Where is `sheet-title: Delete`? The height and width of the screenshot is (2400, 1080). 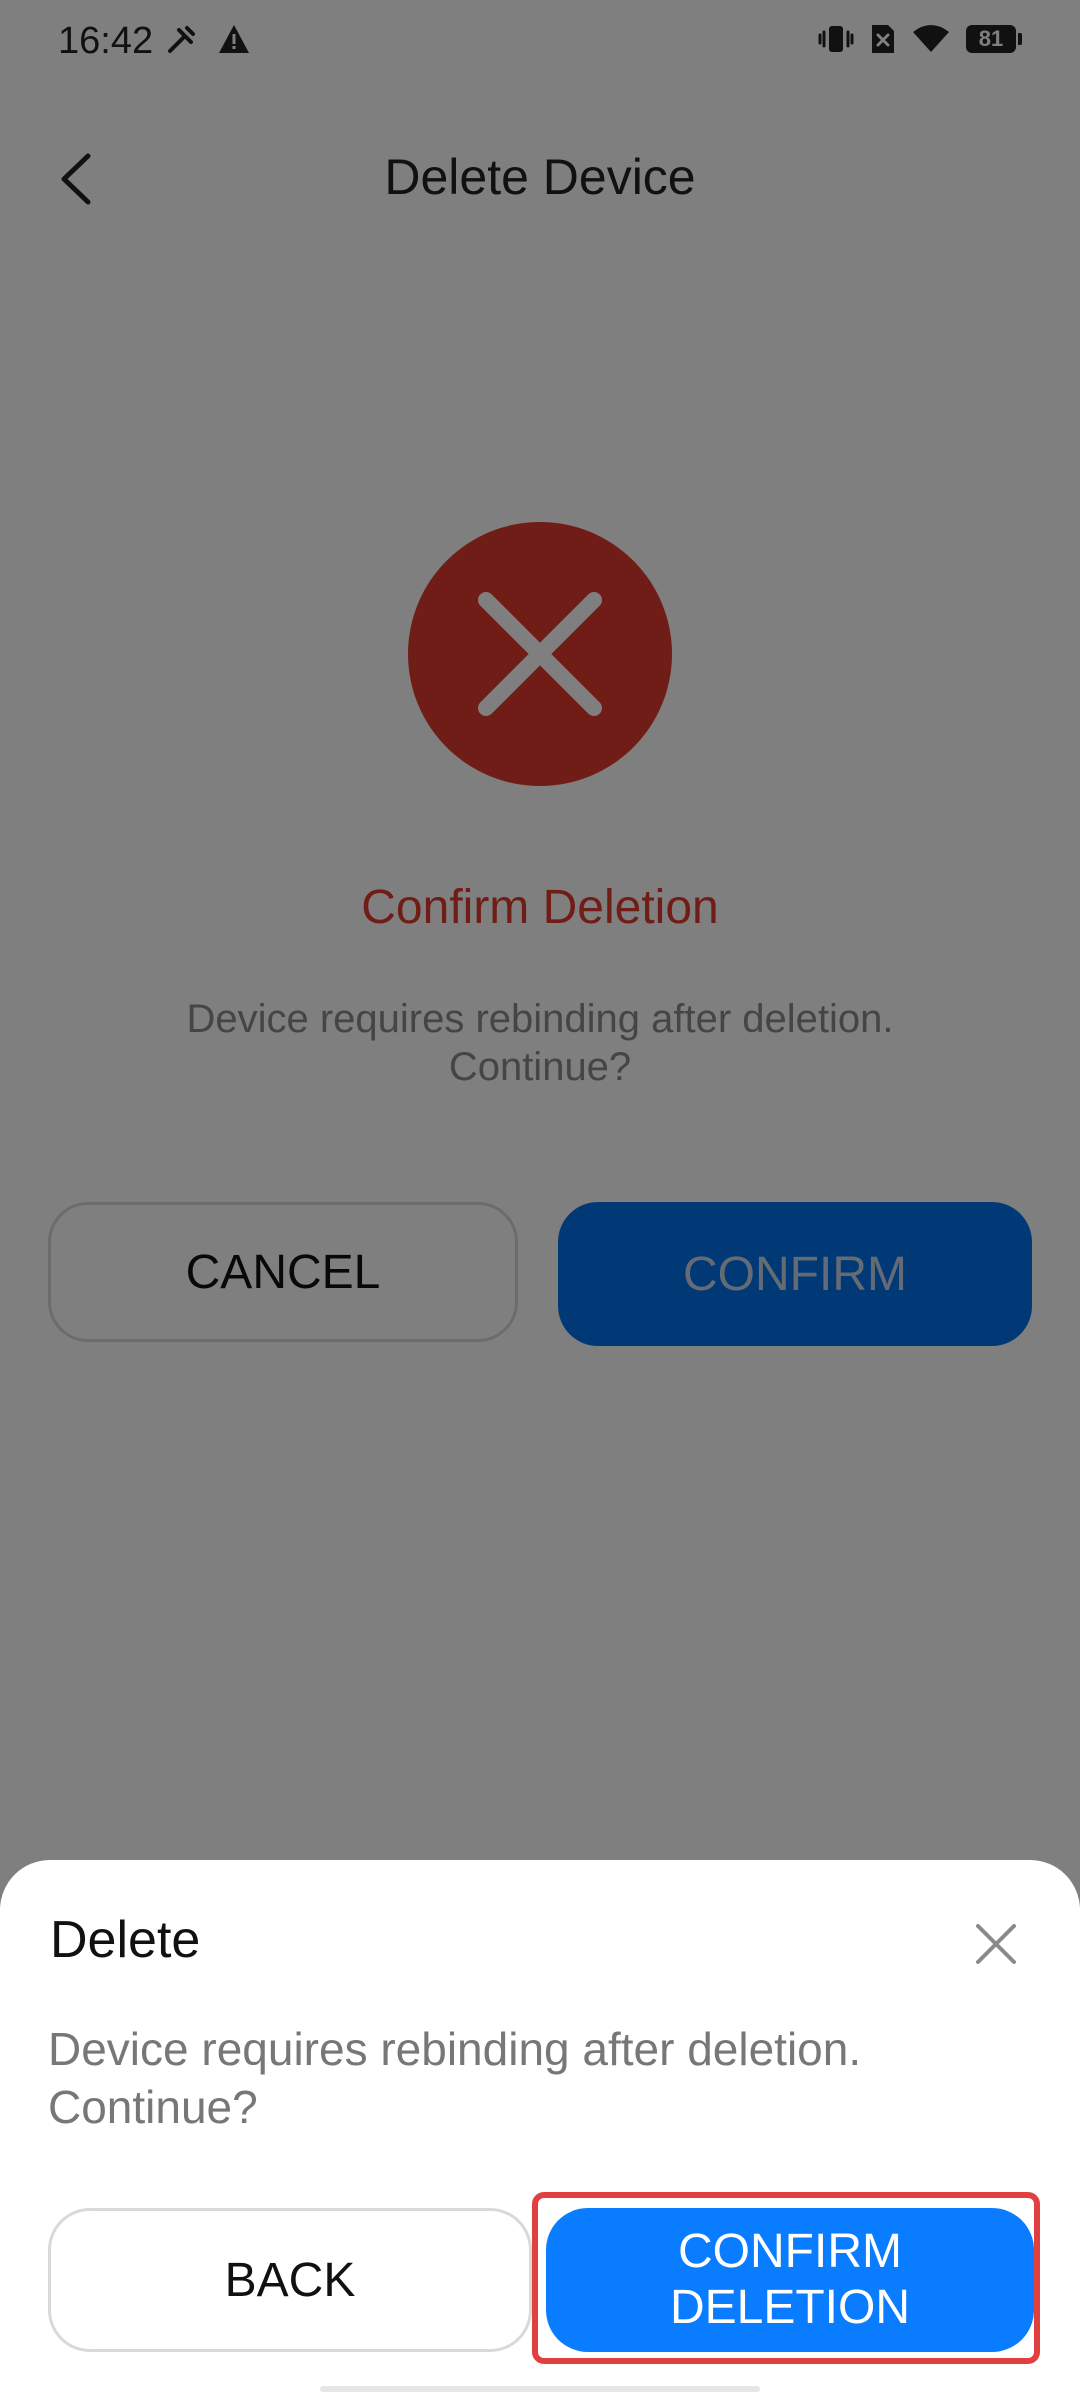 sheet-title: Delete is located at coordinates (125, 1940).